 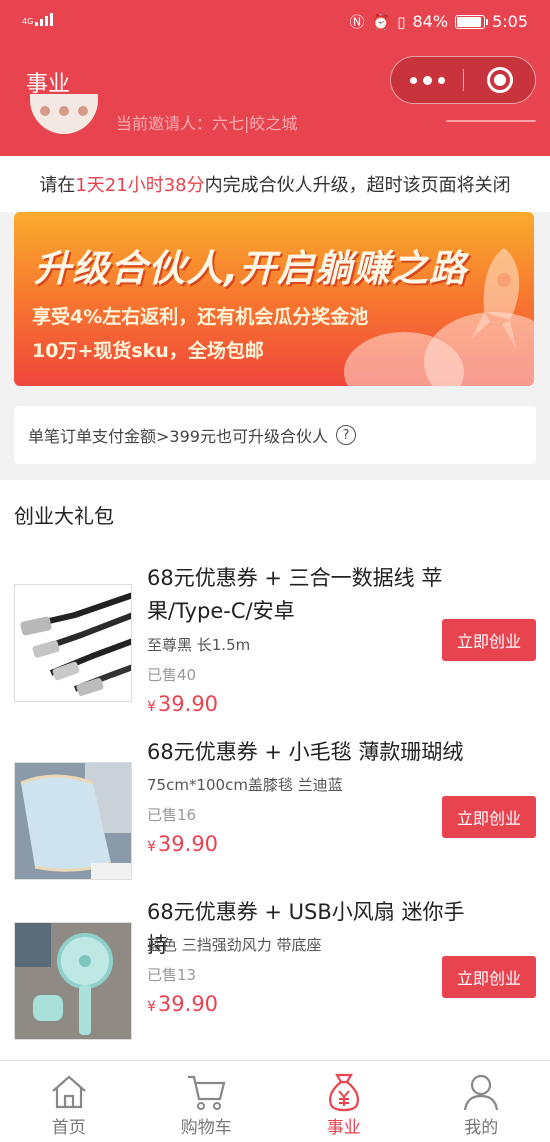 I want to click on sold-count: 已售40, so click(x=172, y=675).